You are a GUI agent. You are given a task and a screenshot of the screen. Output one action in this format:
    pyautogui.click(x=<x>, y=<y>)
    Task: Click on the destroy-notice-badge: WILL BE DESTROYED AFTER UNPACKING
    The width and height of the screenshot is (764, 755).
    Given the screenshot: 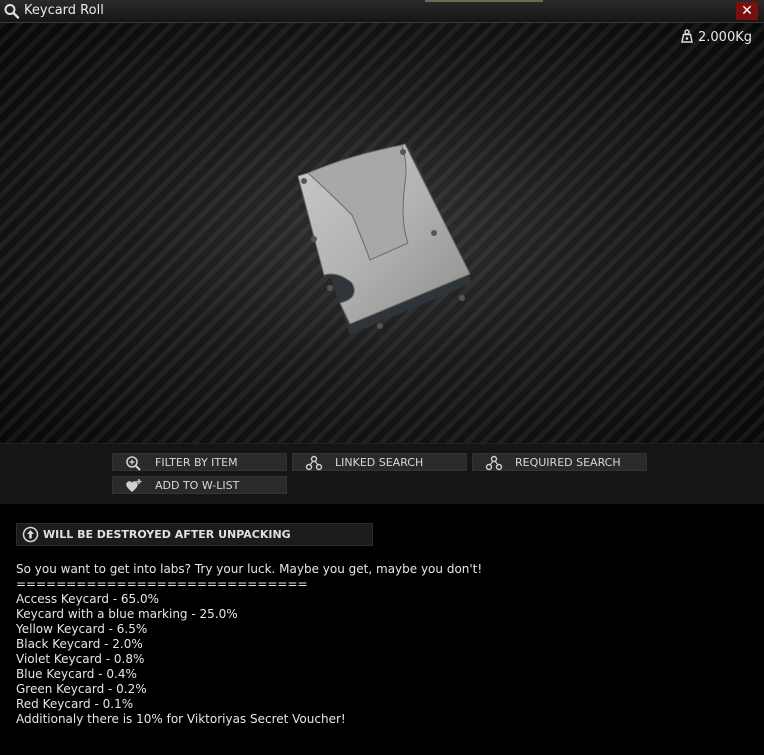 What is the action you would take?
    pyautogui.click(x=194, y=534)
    